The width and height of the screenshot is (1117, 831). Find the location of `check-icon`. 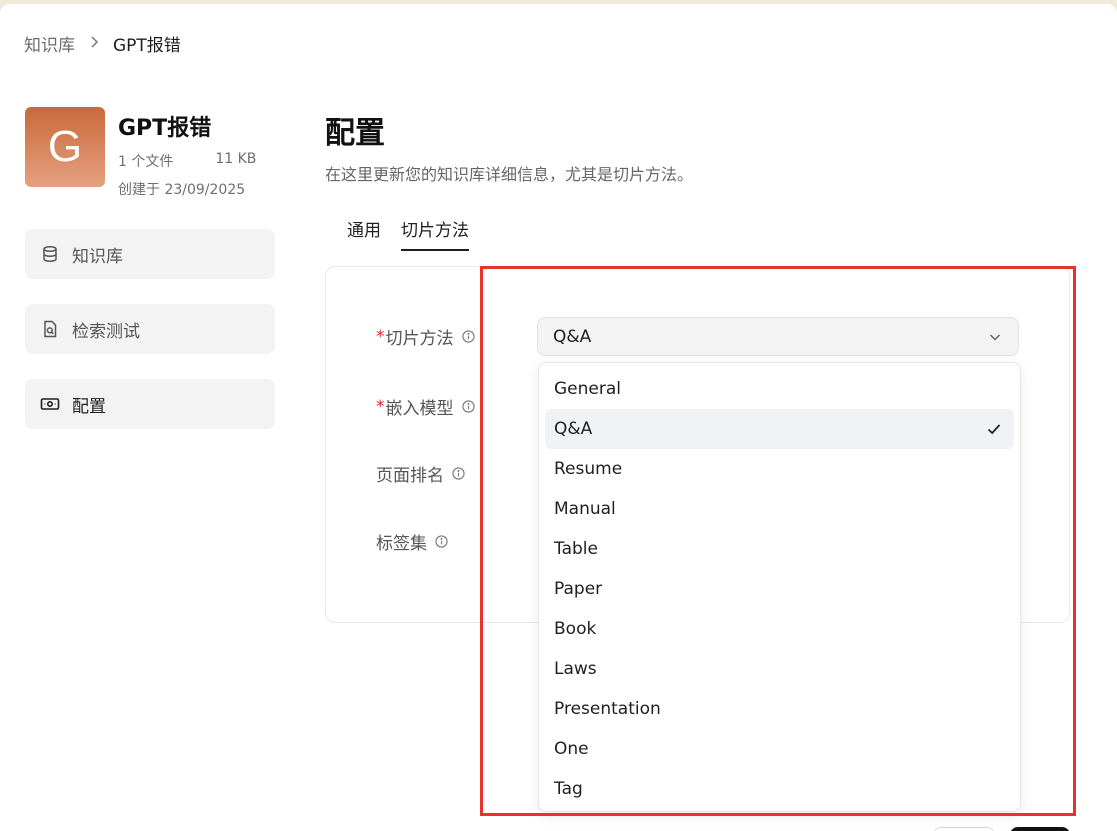

check-icon is located at coordinates (994, 429).